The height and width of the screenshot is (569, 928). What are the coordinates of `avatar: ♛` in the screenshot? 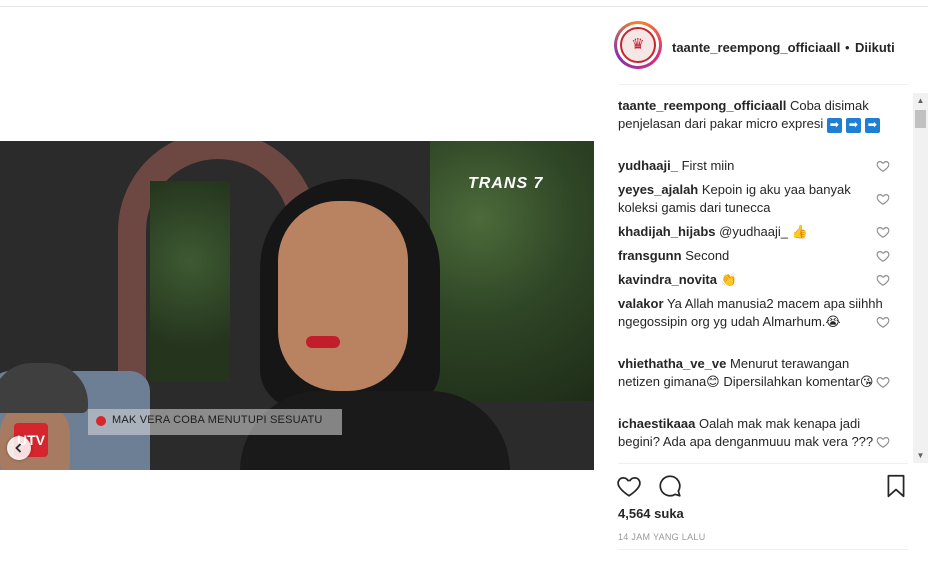 It's located at (638, 45).